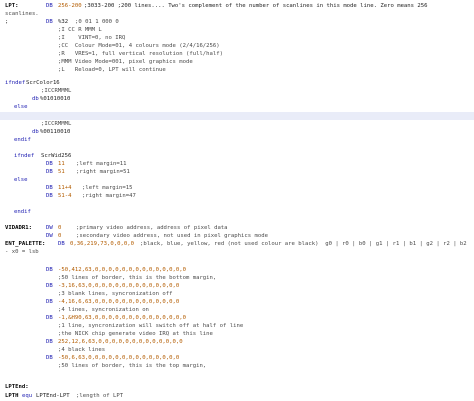 The width and height of the screenshot is (474, 401). Describe the element at coordinates (237, 302) in the screenshot. I see `code-line: DB -4,16,6,63,0,0,0,0,0,0,0,0,0,0,0,0,0` at that location.